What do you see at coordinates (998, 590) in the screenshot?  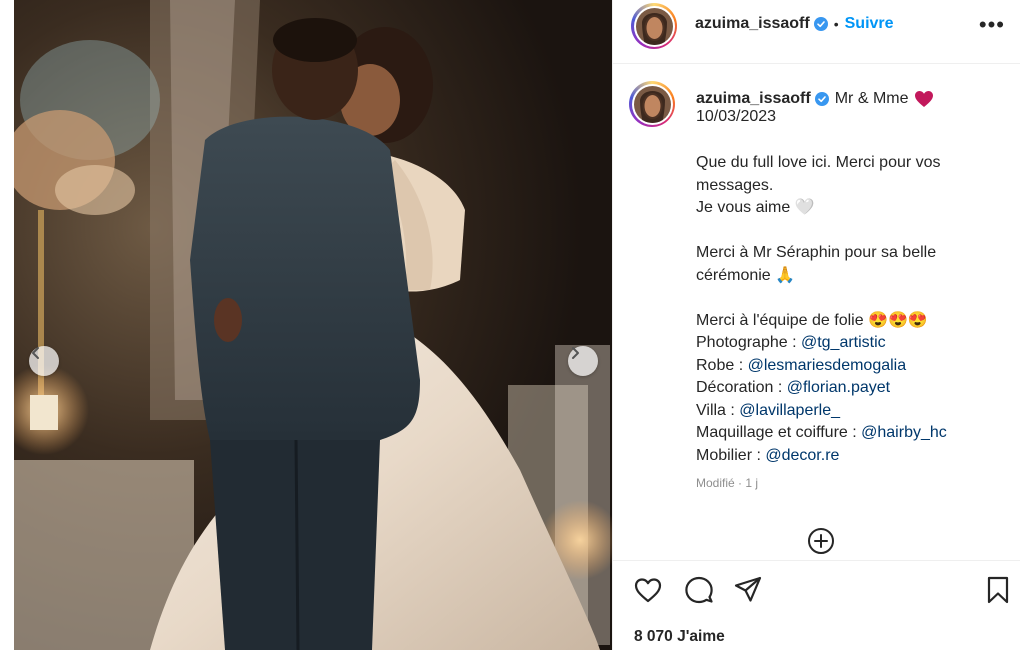 I see `save-bookmark-icon` at bounding box center [998, 590].